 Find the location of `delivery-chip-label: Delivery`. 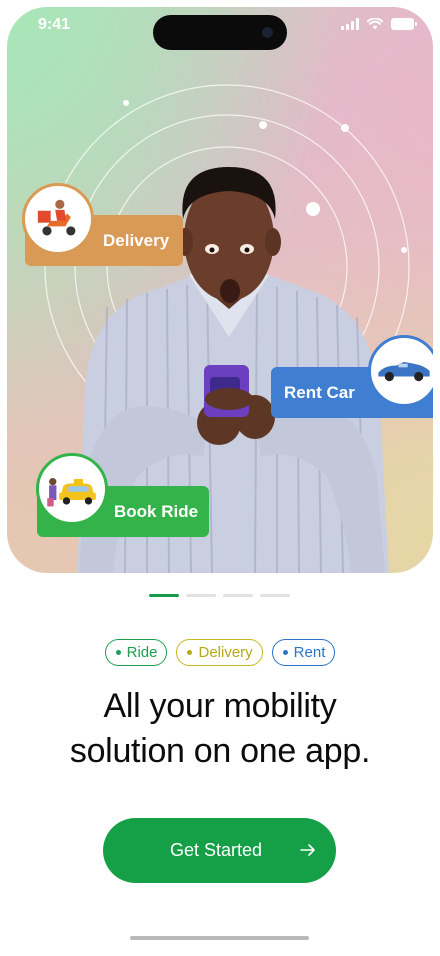

delivery-chip-label: Delivery is located at coordinates (136, 240).